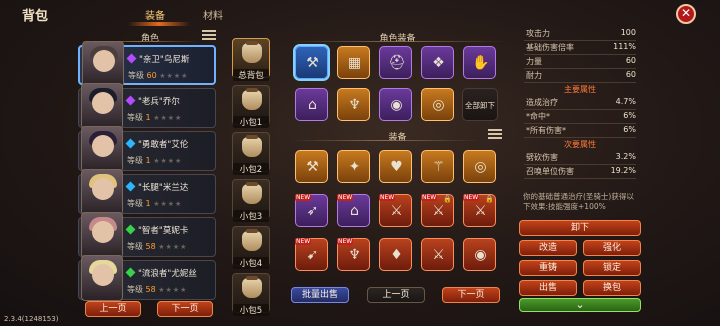 Image resolution: width=720 pixels, height=326 pixels. Describe the element at coordinates (437, 166) in the screenshot. I see `equipment-slot: ⚚` at that location.